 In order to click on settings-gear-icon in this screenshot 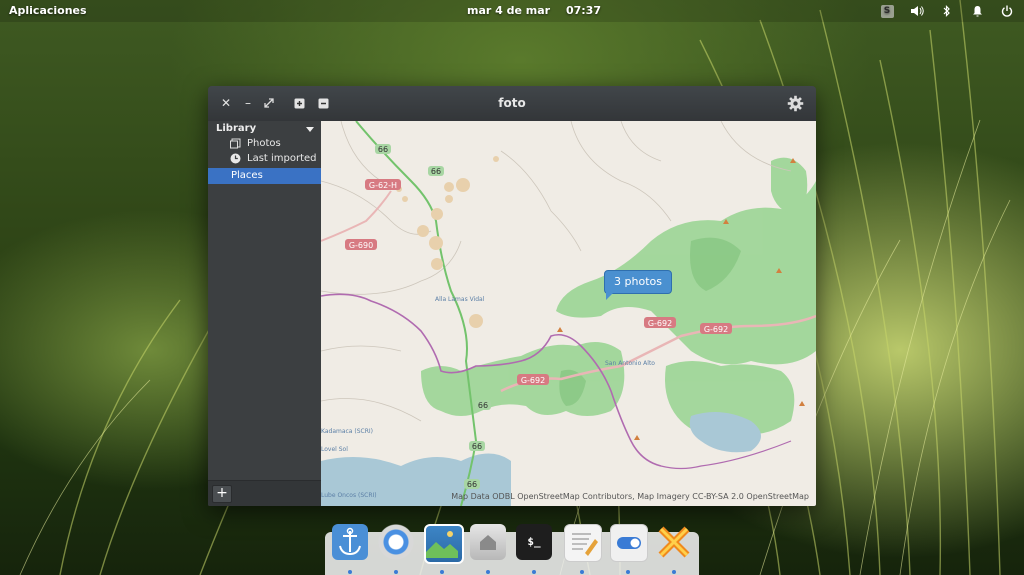, I will do `click(795, 103)`.